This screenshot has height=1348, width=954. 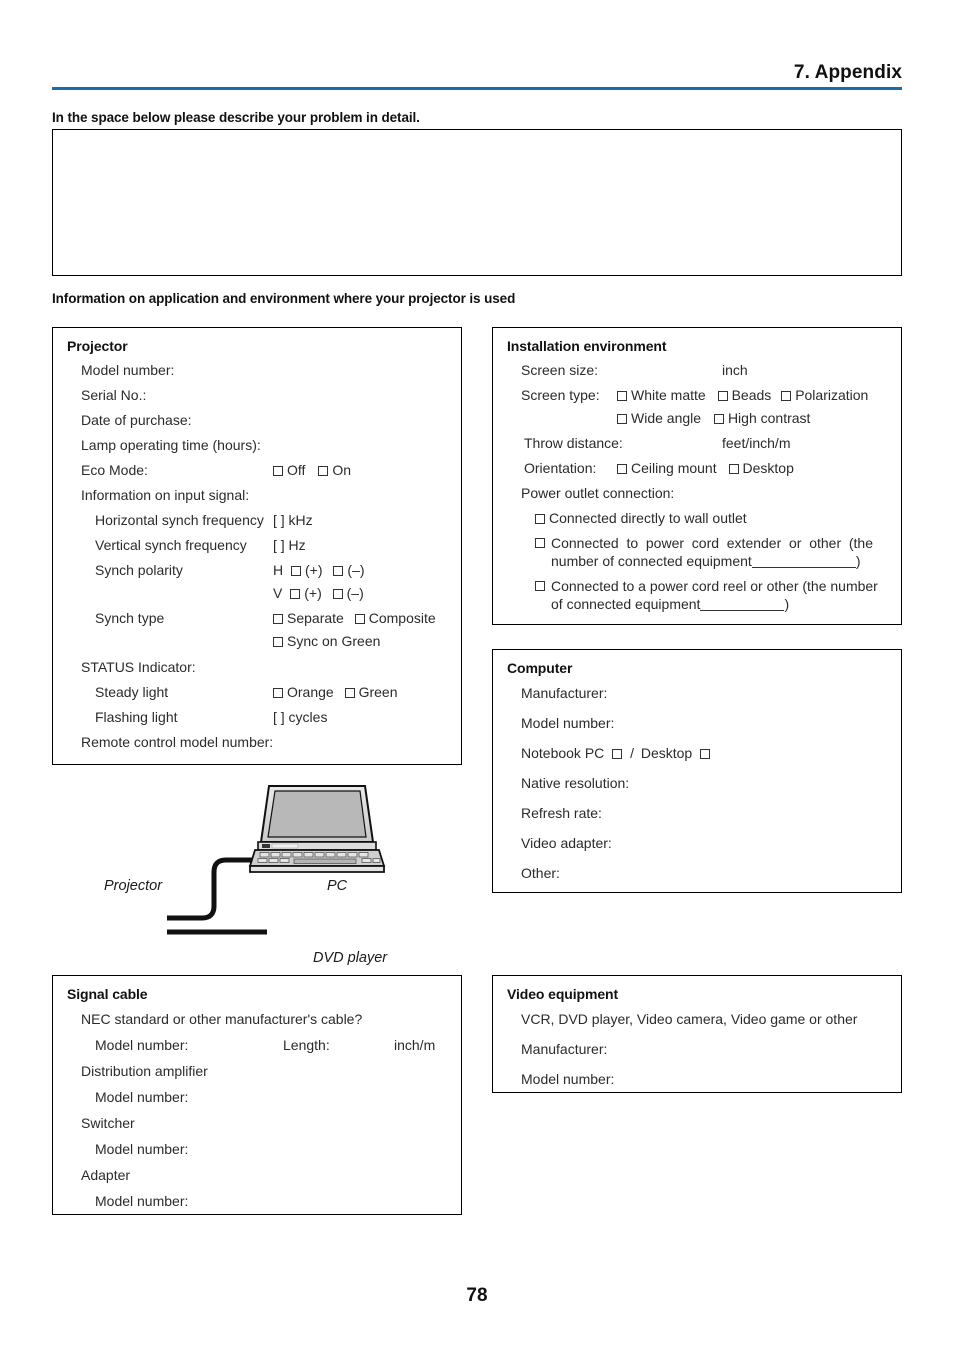 What do you see at coordinates (568, 723) in the screenshot?
I see `computer-model-number-label: Model number:` at bounding box center [568, 723].